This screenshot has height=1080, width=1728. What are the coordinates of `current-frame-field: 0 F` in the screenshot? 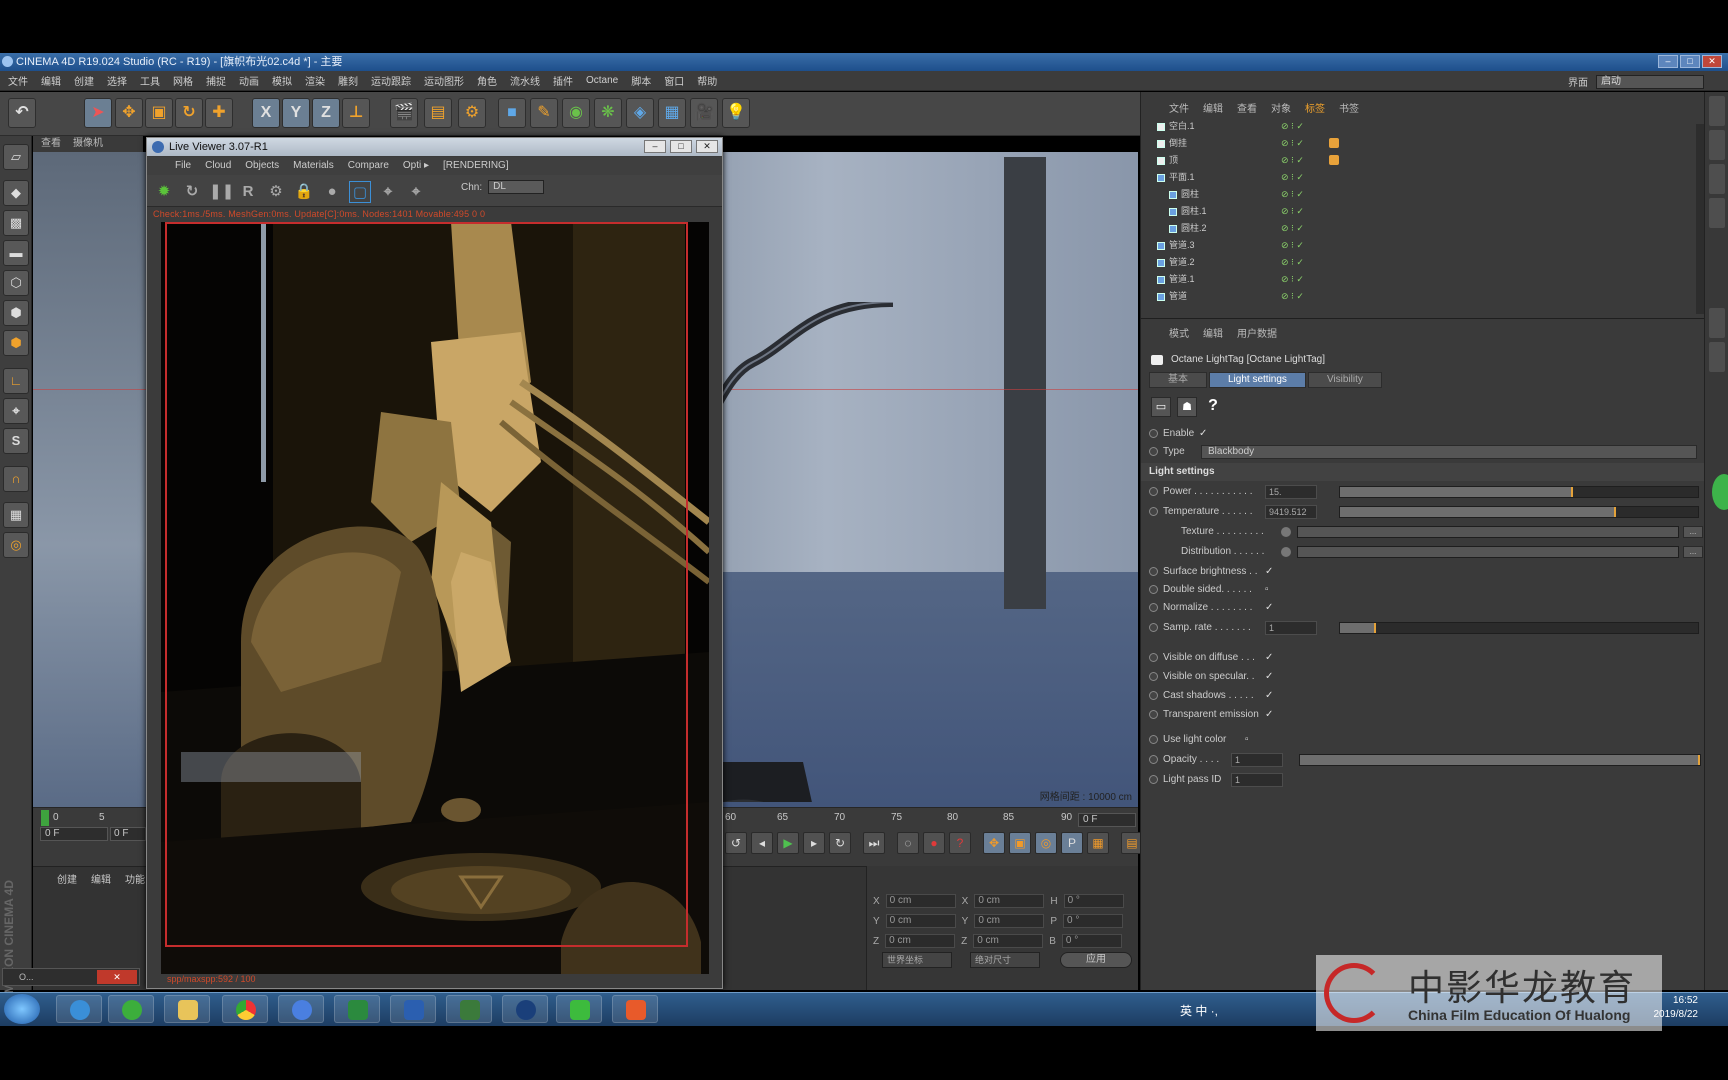 It's located at (74, 834).